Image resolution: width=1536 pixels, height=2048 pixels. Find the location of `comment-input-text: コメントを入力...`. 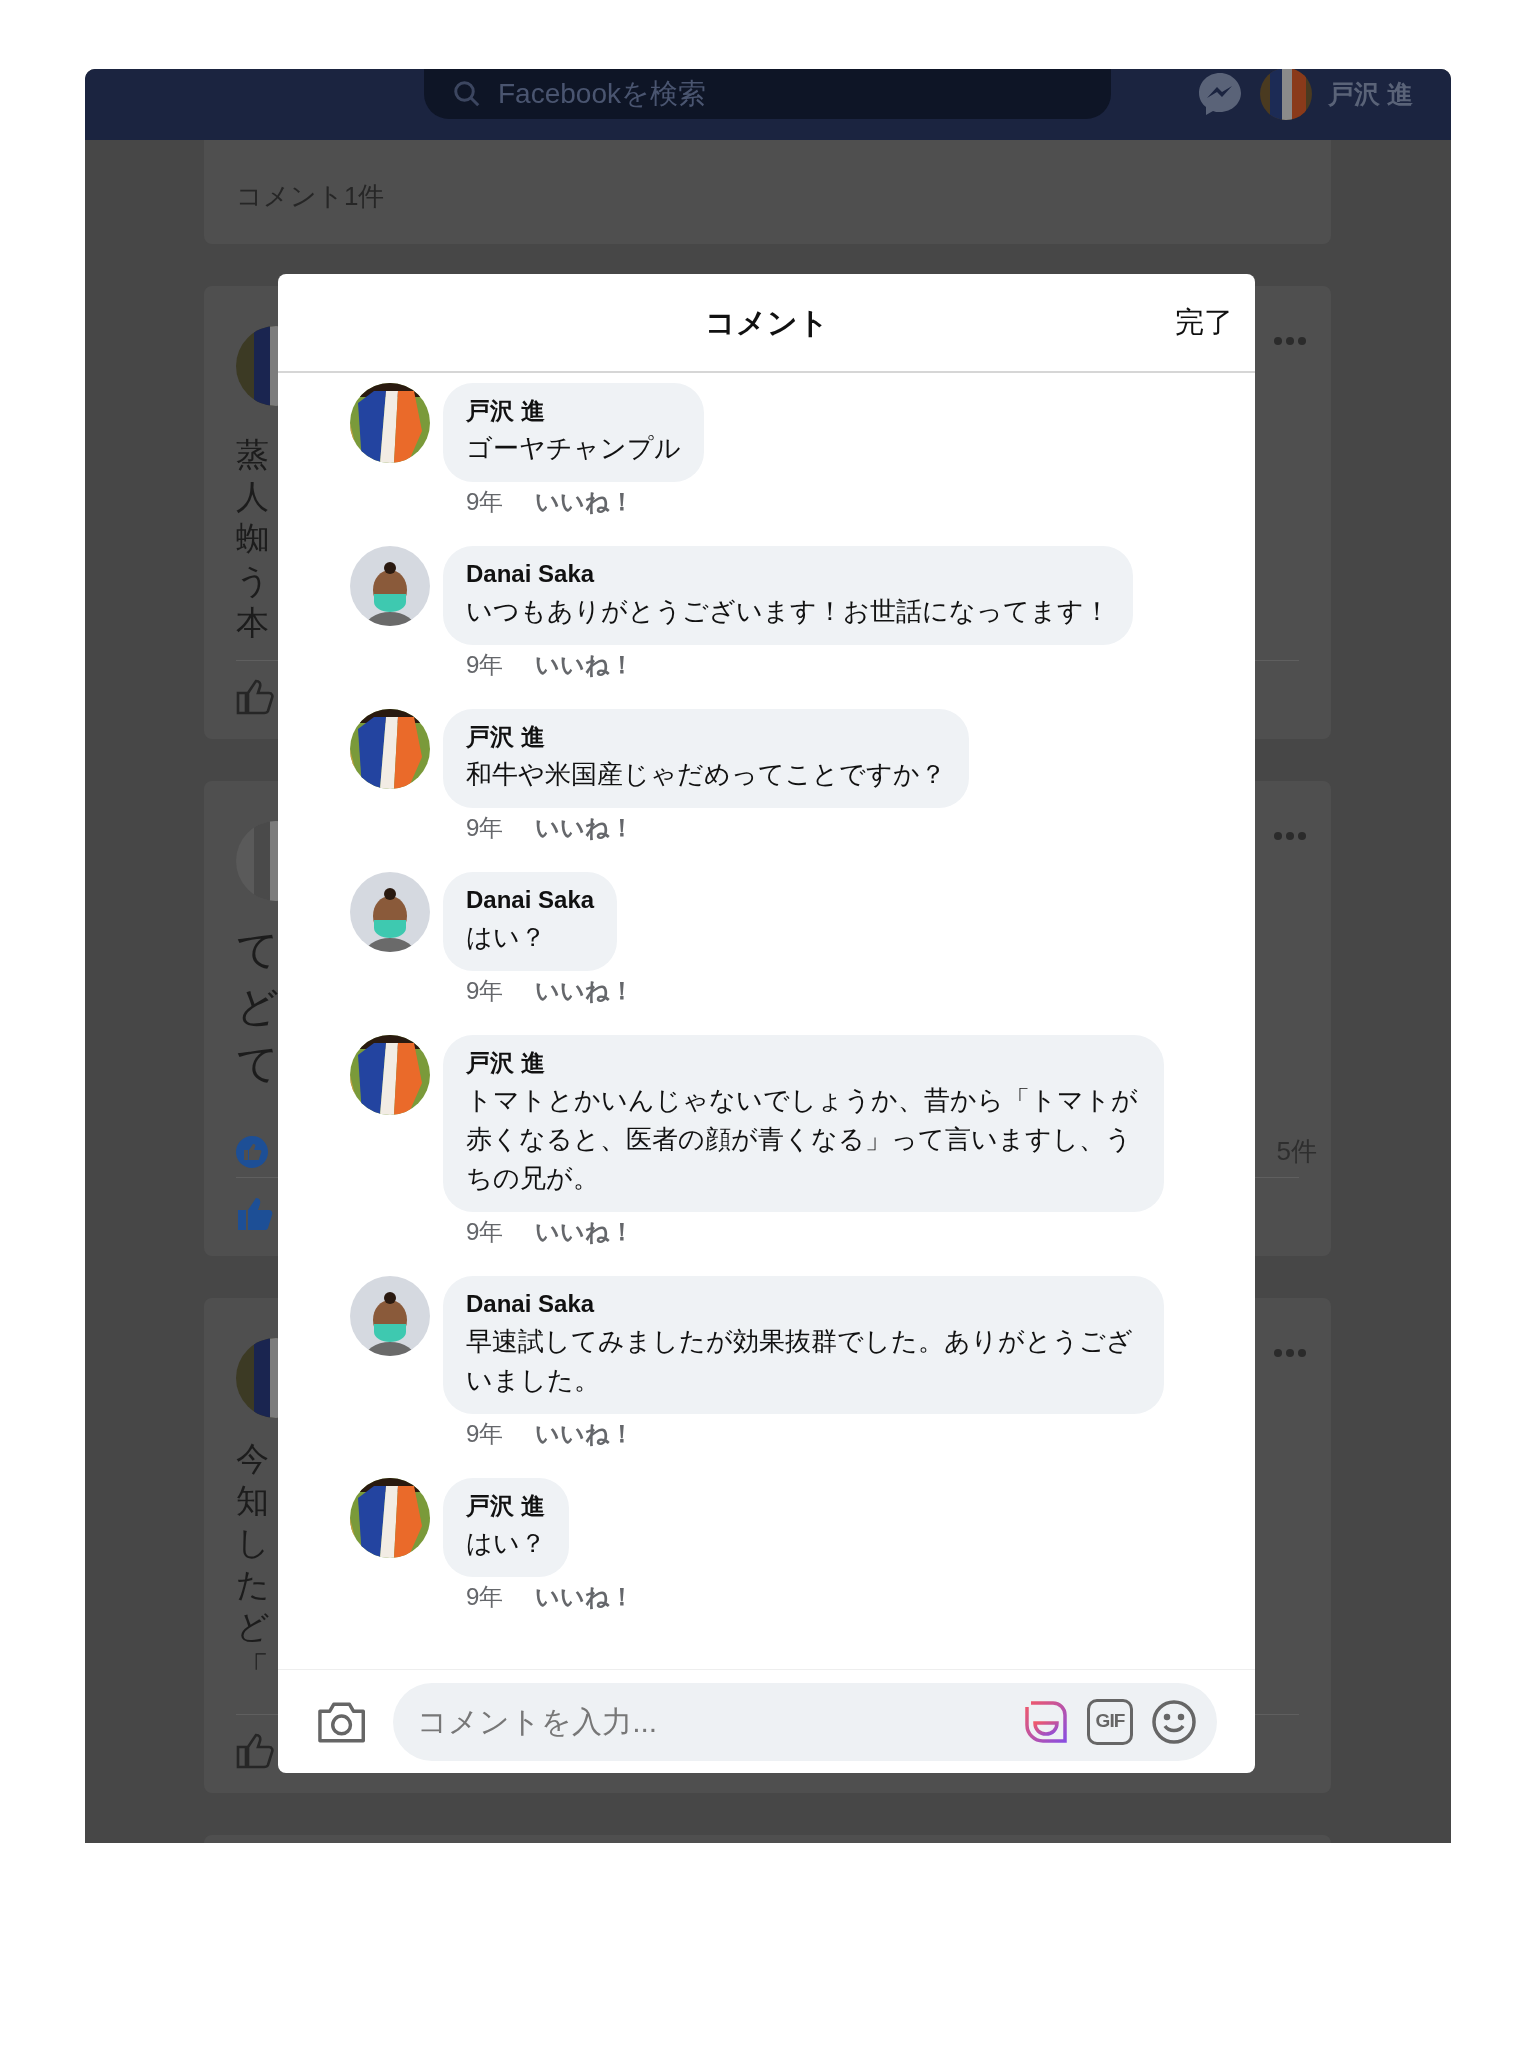

comment-input-text: コメントを入力... is located at coordinates (711, 1721).